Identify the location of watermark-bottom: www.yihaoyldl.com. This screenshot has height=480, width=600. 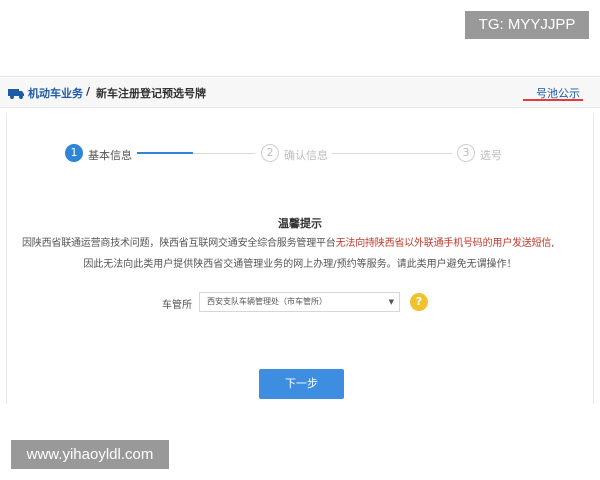
(90, 454).